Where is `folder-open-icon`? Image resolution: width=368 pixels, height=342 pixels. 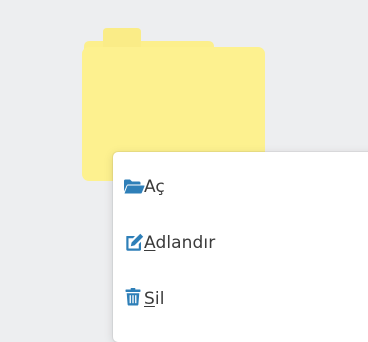
folder-open-icon is located at coordinates (134, 186).